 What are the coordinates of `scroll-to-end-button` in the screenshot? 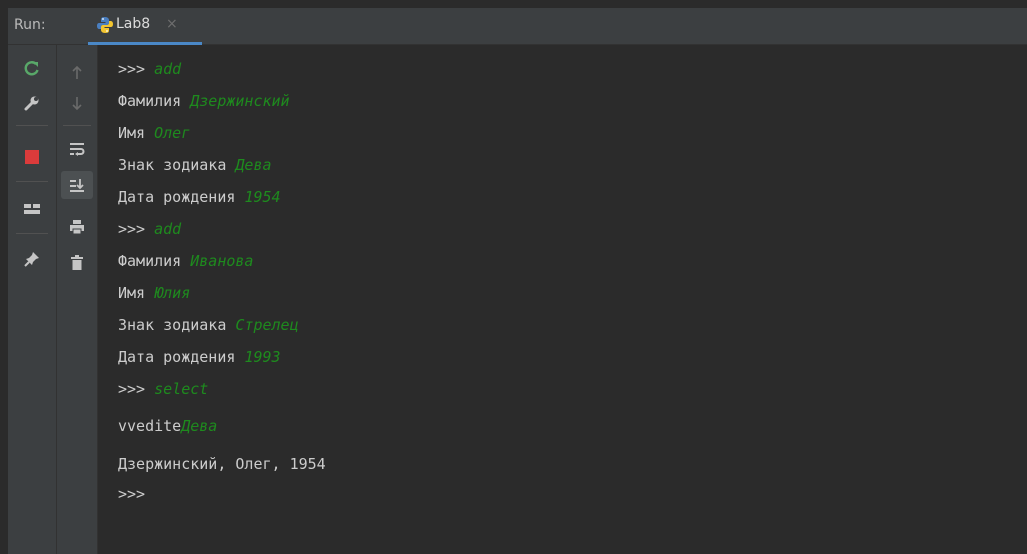 It's located at (77, 185).